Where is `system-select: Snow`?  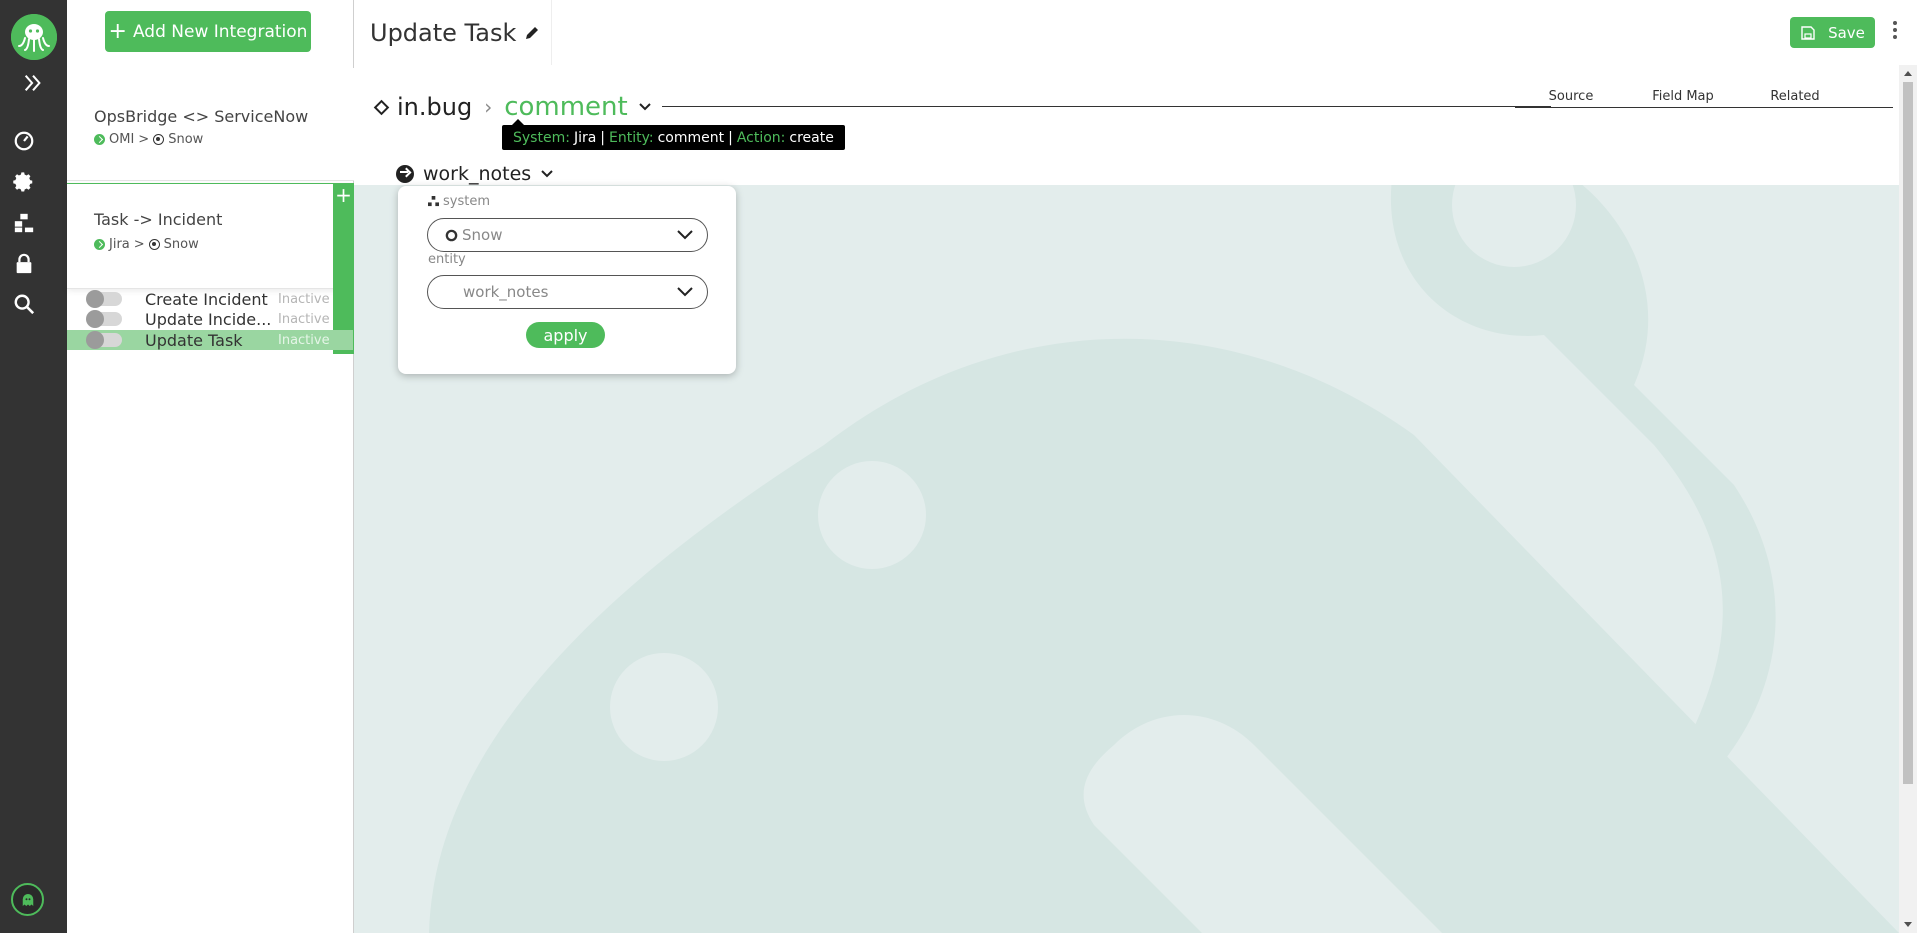
system-select: Snow is located at coordinates (567, 235).